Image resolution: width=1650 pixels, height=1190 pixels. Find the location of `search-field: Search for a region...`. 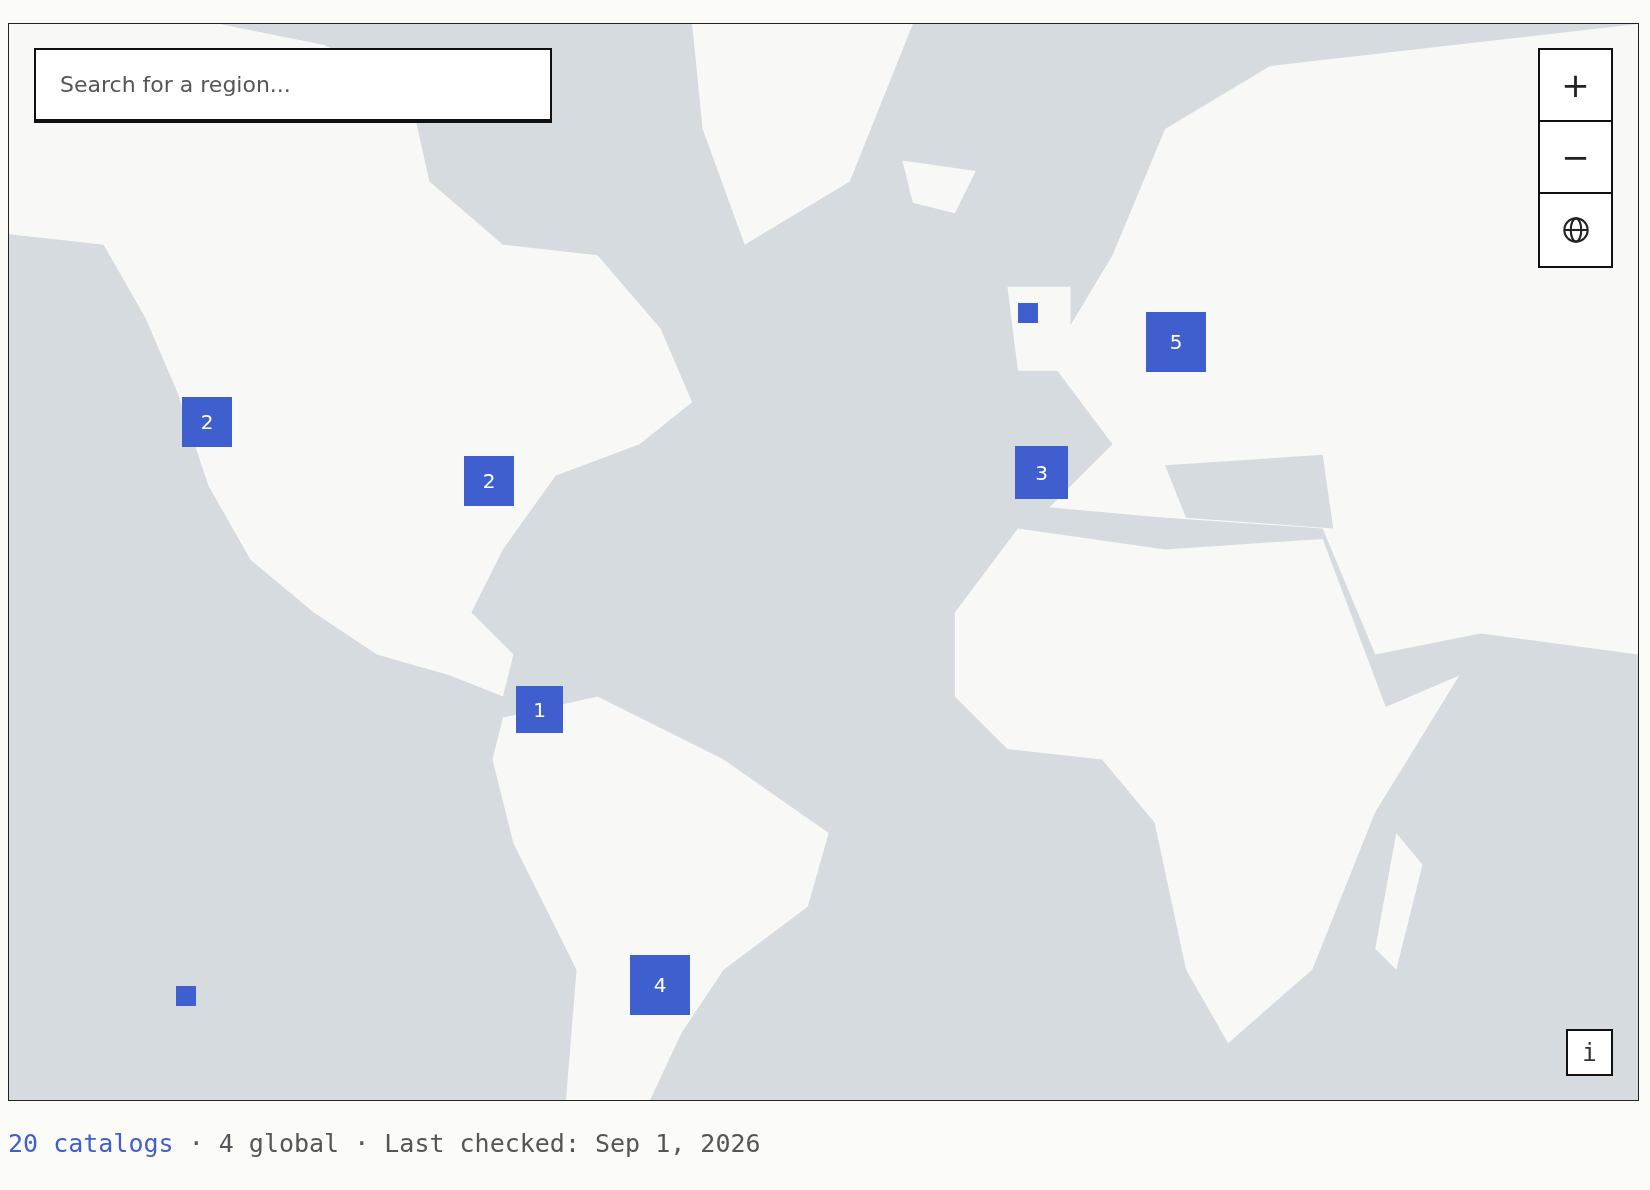

search-field: Search for a region... is located at coordinates (293, 85).